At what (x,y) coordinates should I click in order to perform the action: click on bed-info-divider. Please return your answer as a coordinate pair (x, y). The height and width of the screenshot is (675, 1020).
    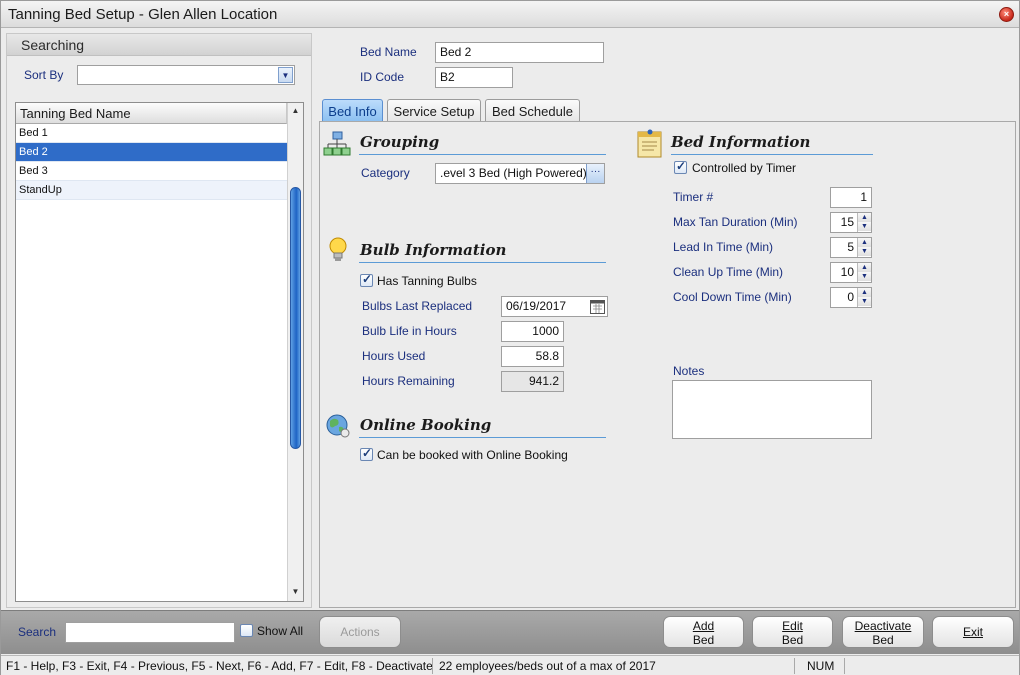
    Looking at the image, I should click on (772, 154).